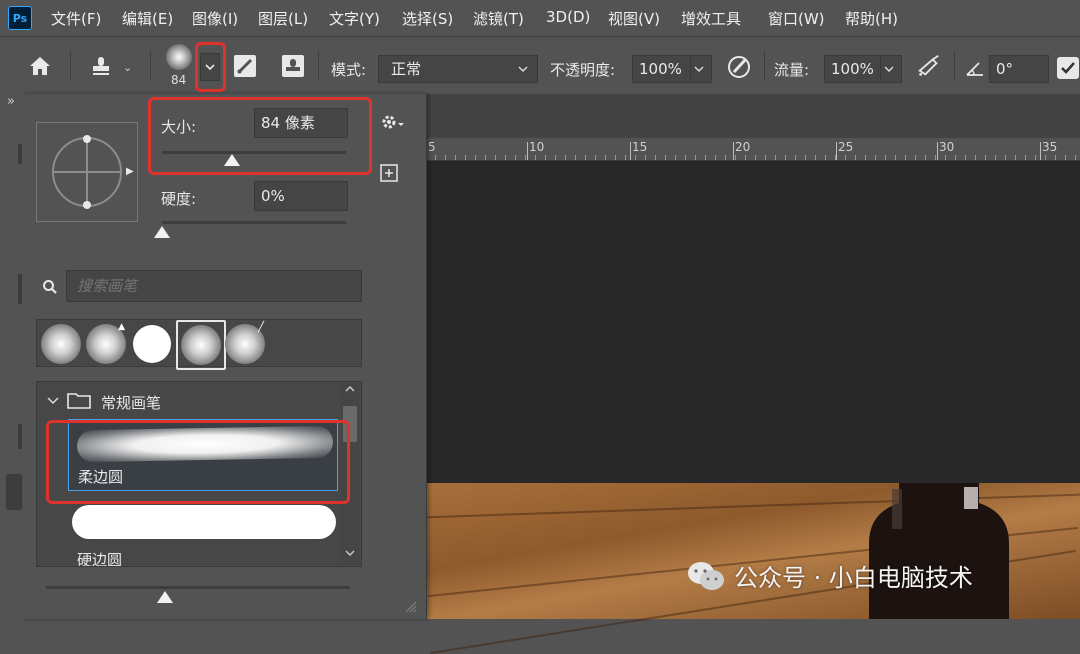 The image size is (1080, 654). I want to click on brush-tip-preview, so click(87, 172).